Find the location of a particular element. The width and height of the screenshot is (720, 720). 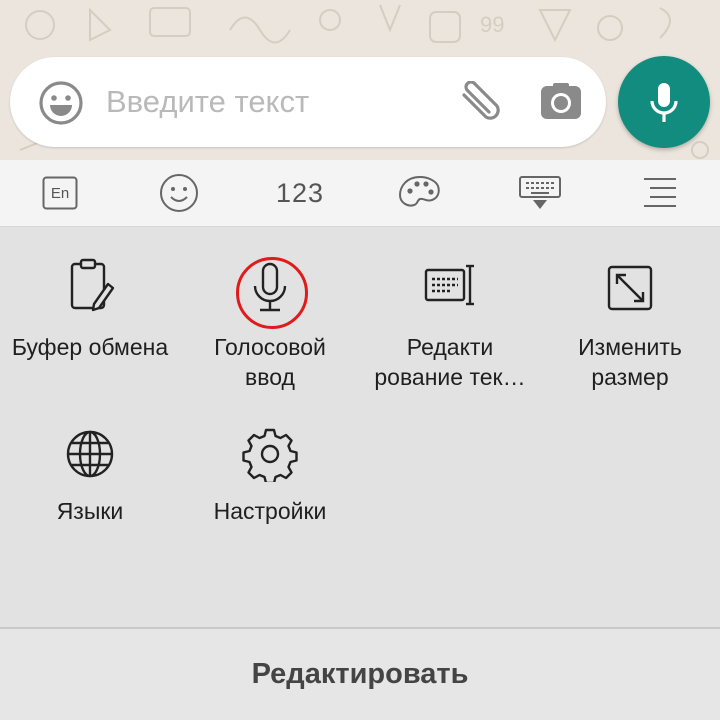

emoji-icon is located at coordinates (179, 193).